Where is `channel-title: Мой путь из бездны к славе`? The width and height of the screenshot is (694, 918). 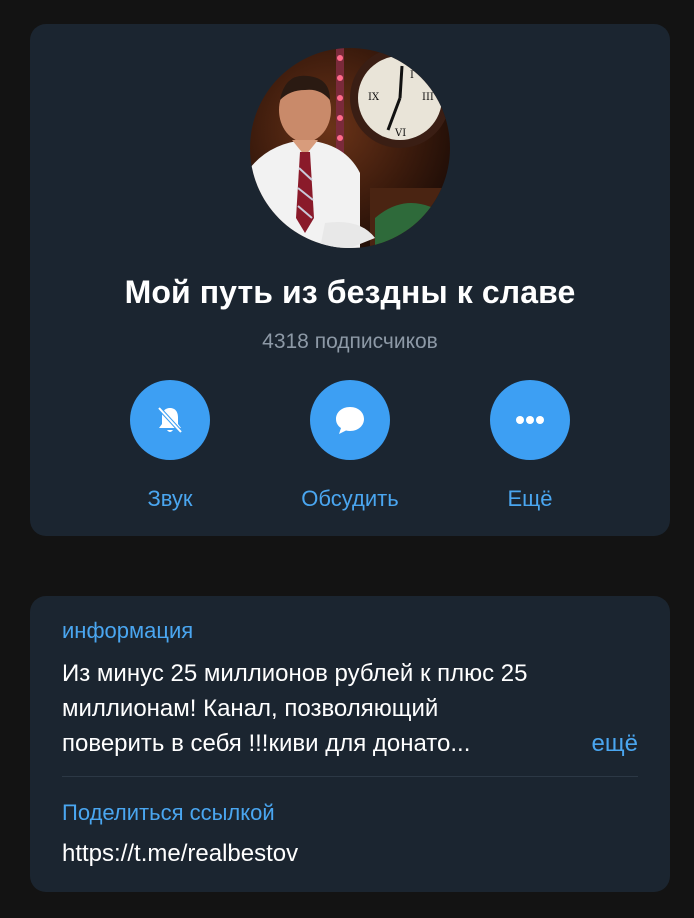 channel-title: Мой путь из бездны к славе is located at coordinates (350, 292).